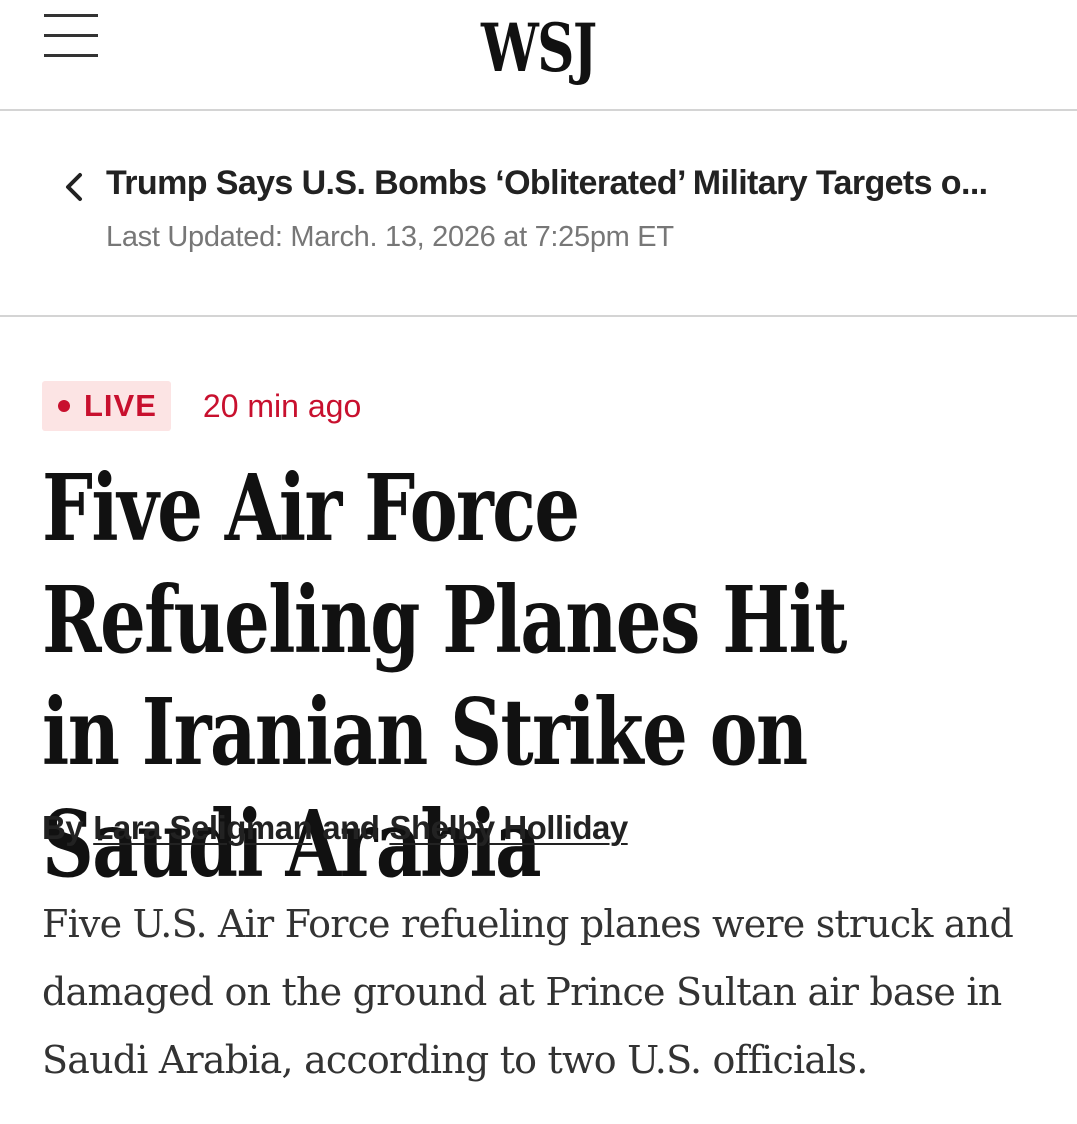  Describe the element at coordinates (508, 827) in the screenshot. I see `author-link-shelby-holliday: Shelby Holliday` at that location.